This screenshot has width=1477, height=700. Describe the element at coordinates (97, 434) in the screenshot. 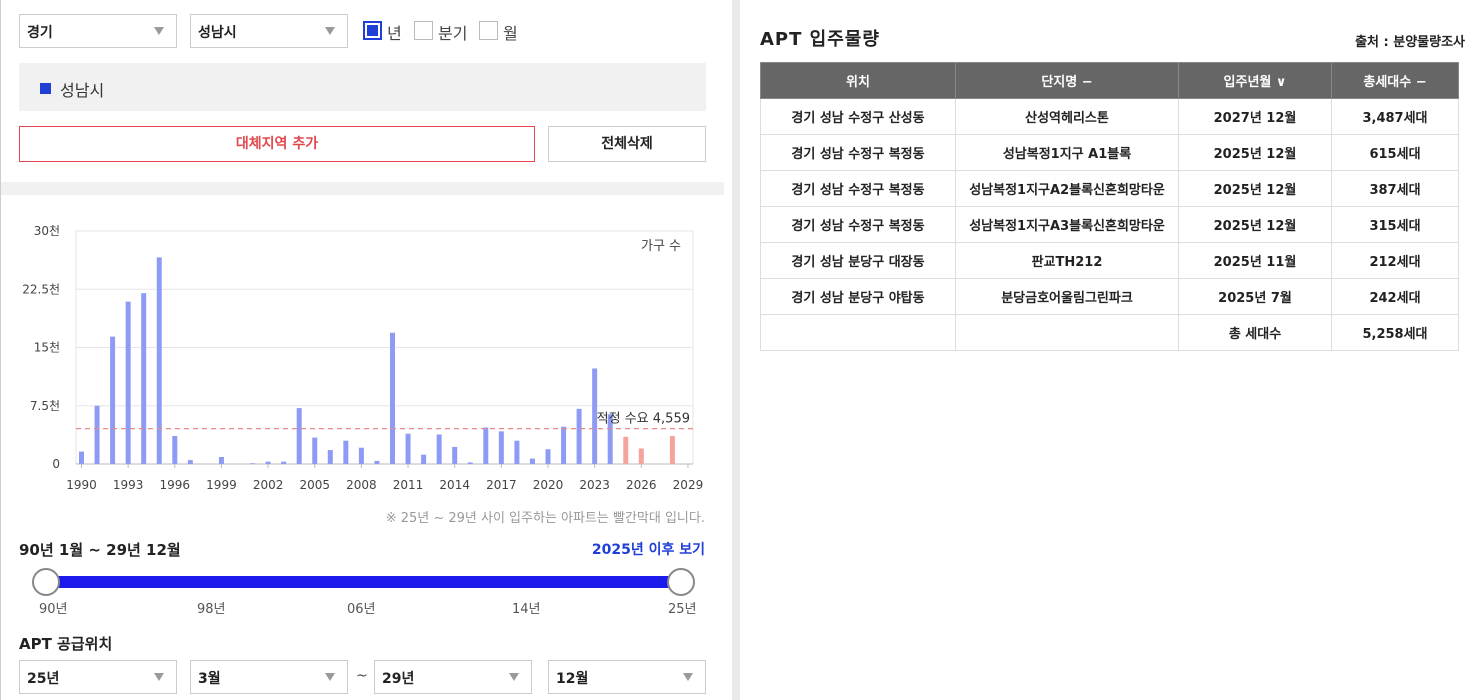

I see `bar-1991` at that location.